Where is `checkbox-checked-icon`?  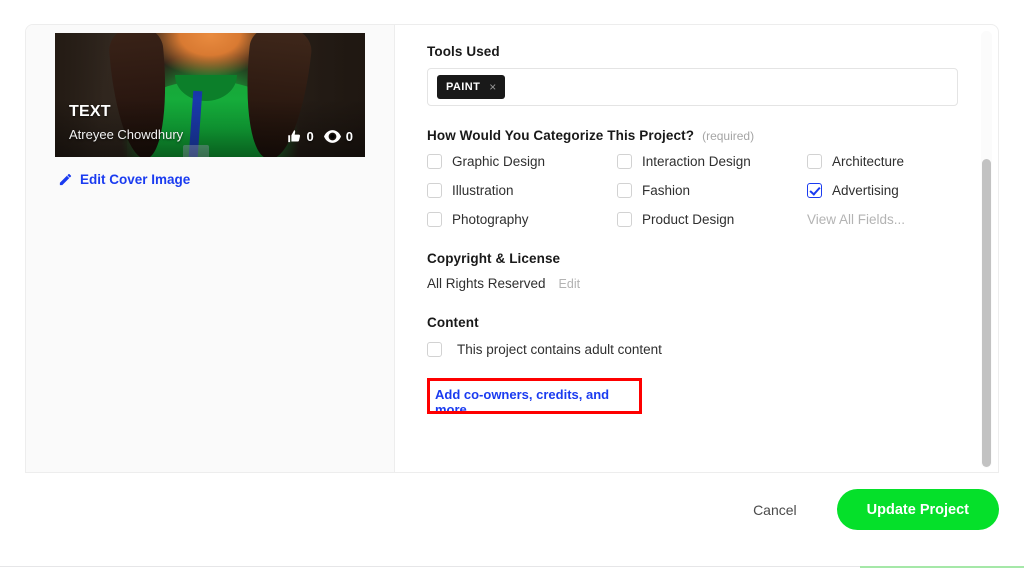 checkbox-checked-icon is located at coordinates (814, 190).